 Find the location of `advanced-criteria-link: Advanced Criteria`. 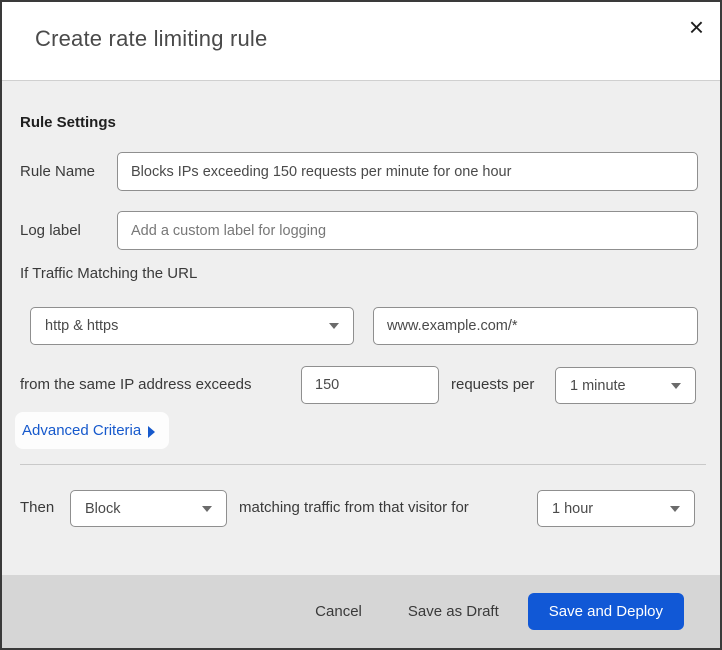

advanced-criteria-link: Advanced Criteria is located at coordinates (92, 430).